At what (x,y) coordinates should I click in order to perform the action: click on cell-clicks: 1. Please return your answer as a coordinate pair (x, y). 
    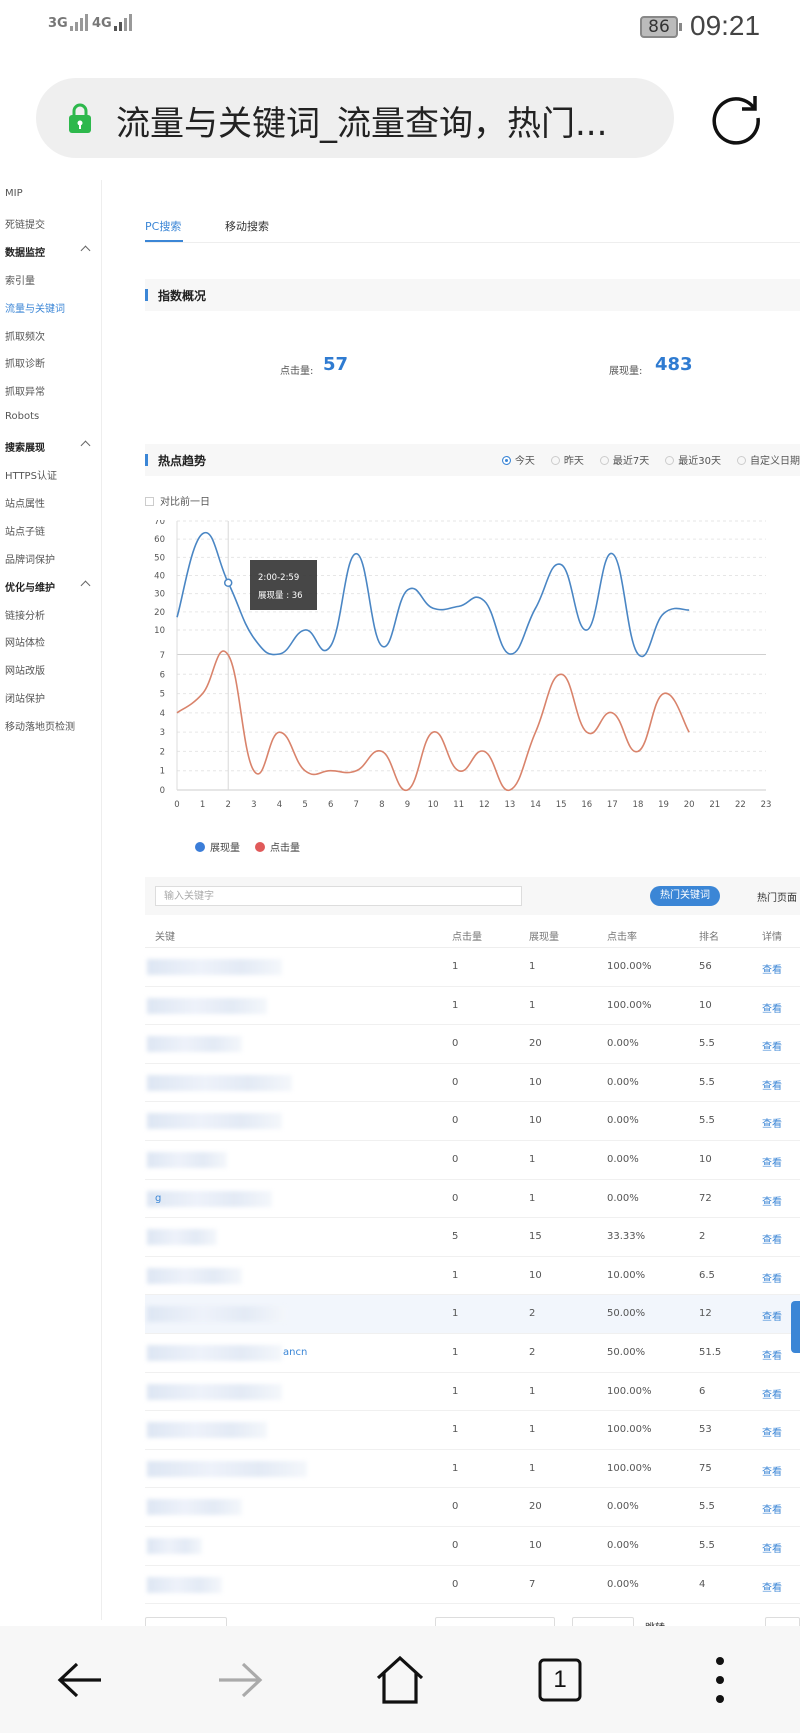
    Looking at the image, I should click on (455, 1352).